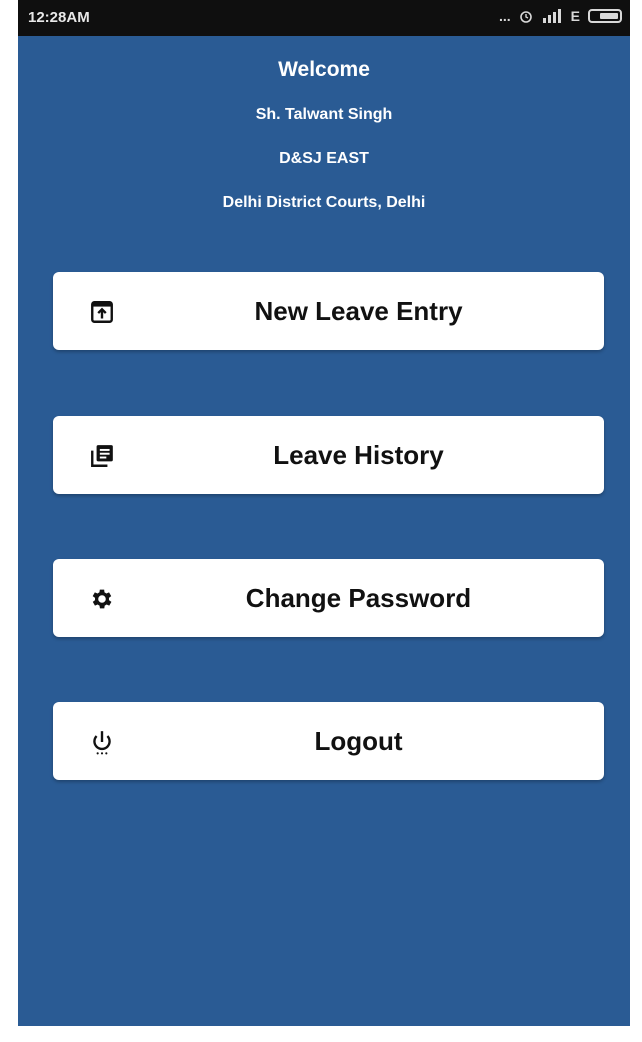 This screenshot has height=1042, width=642. I want to click on status-icons: ... E, so click(560, 16).